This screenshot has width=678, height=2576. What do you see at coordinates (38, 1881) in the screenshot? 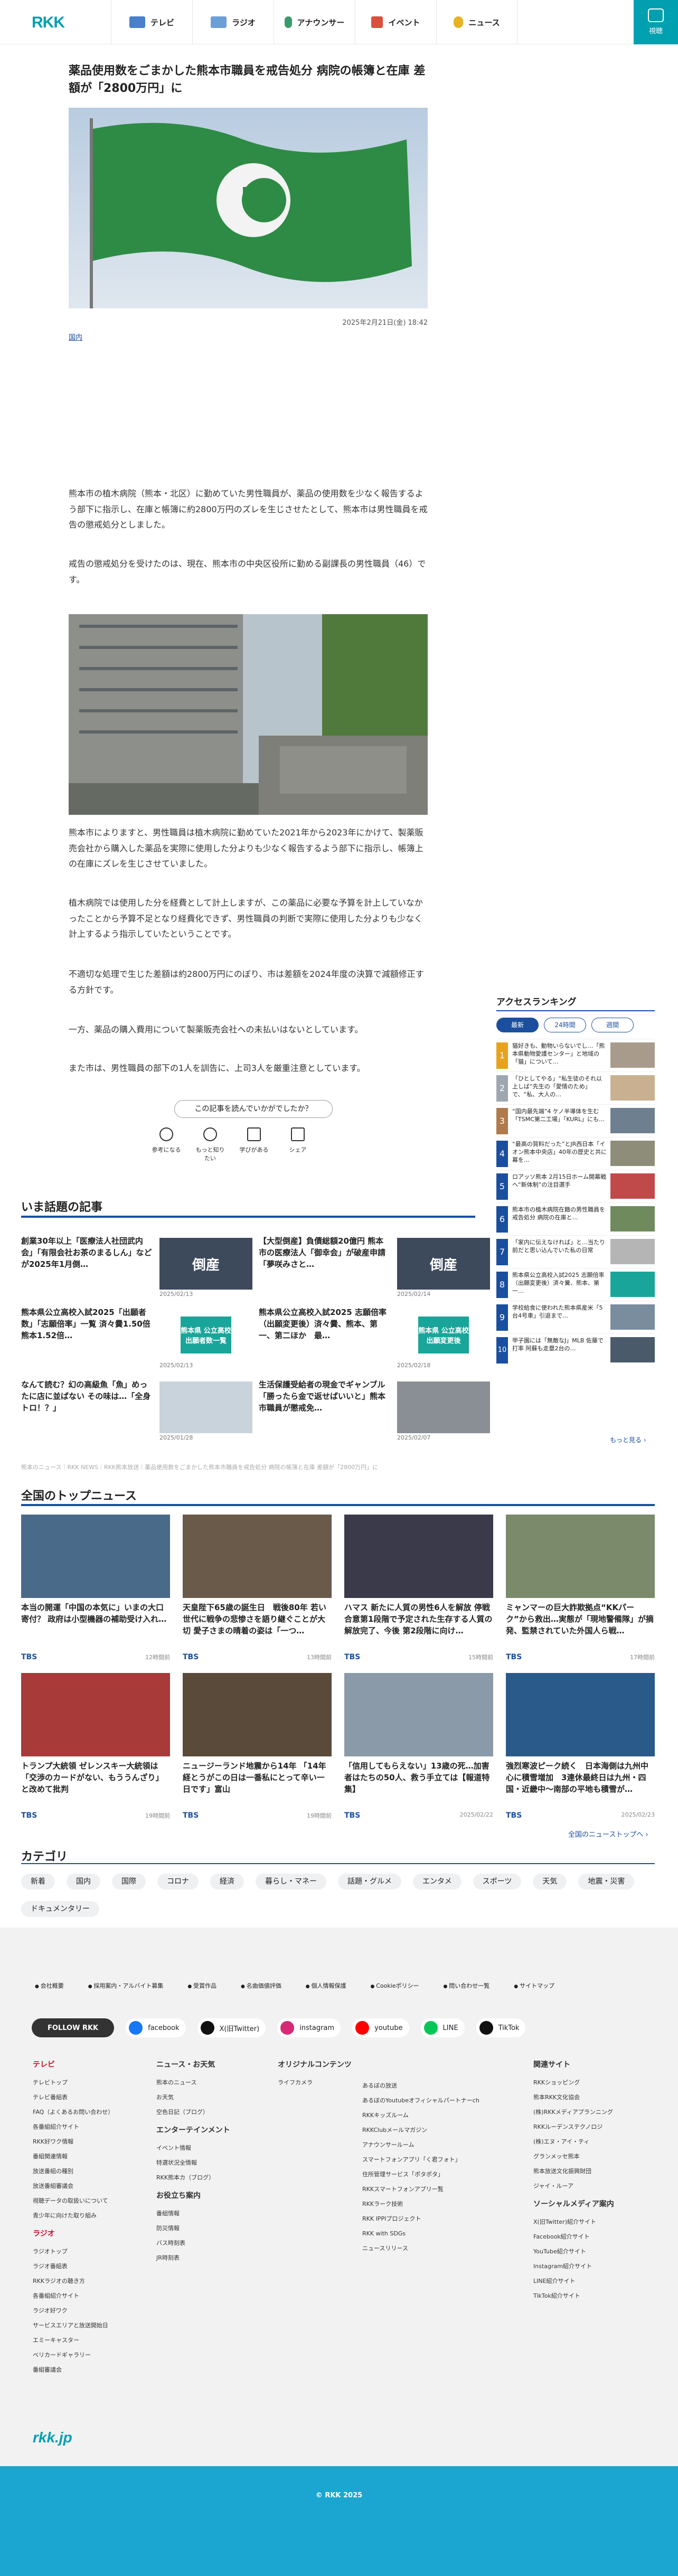
I see `category-chip: 新着` at bounding box center [38, 1881].